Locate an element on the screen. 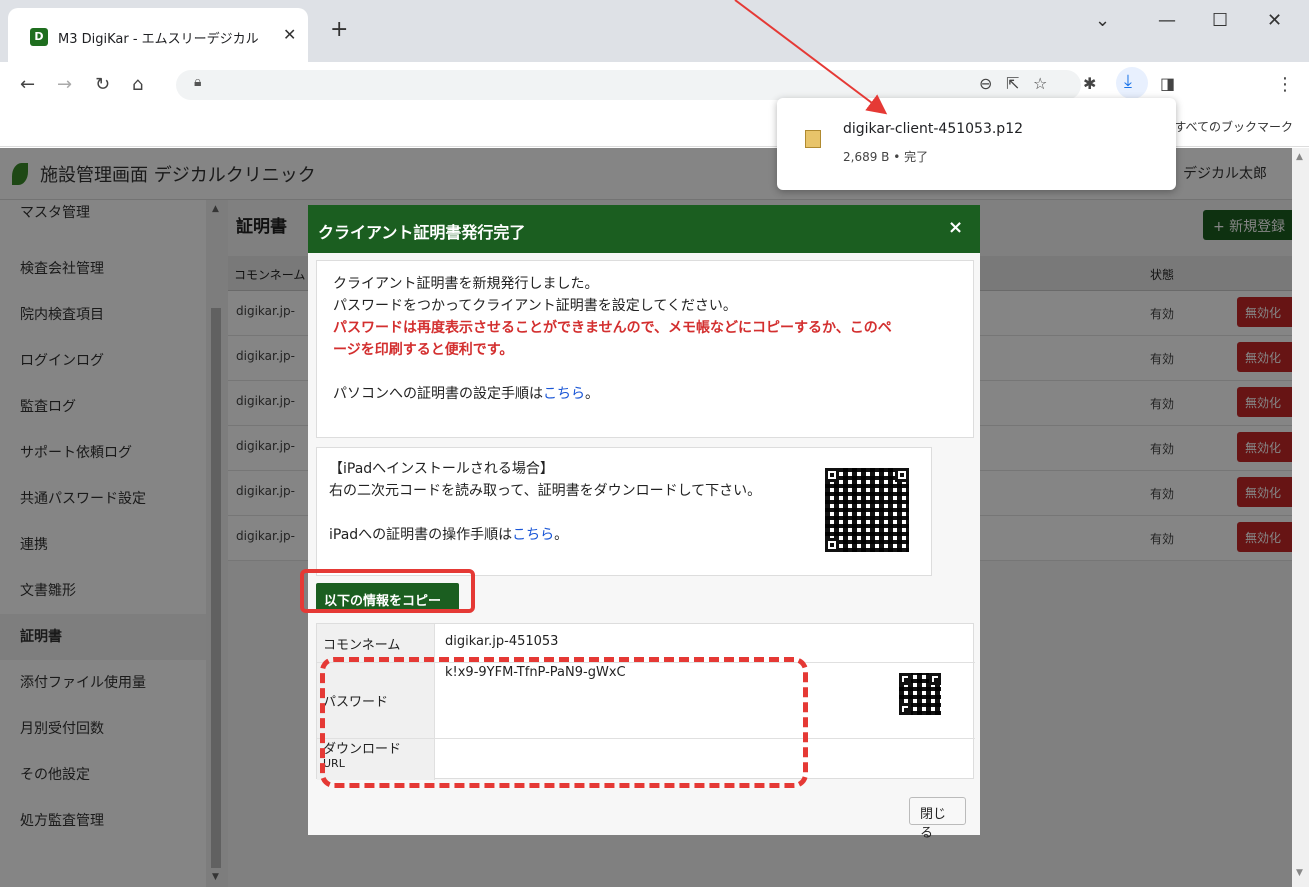 Image resolution: width=1309 pixels, height=887 pixels. ipad-download-qr-code is located at coordinates (867, 510).